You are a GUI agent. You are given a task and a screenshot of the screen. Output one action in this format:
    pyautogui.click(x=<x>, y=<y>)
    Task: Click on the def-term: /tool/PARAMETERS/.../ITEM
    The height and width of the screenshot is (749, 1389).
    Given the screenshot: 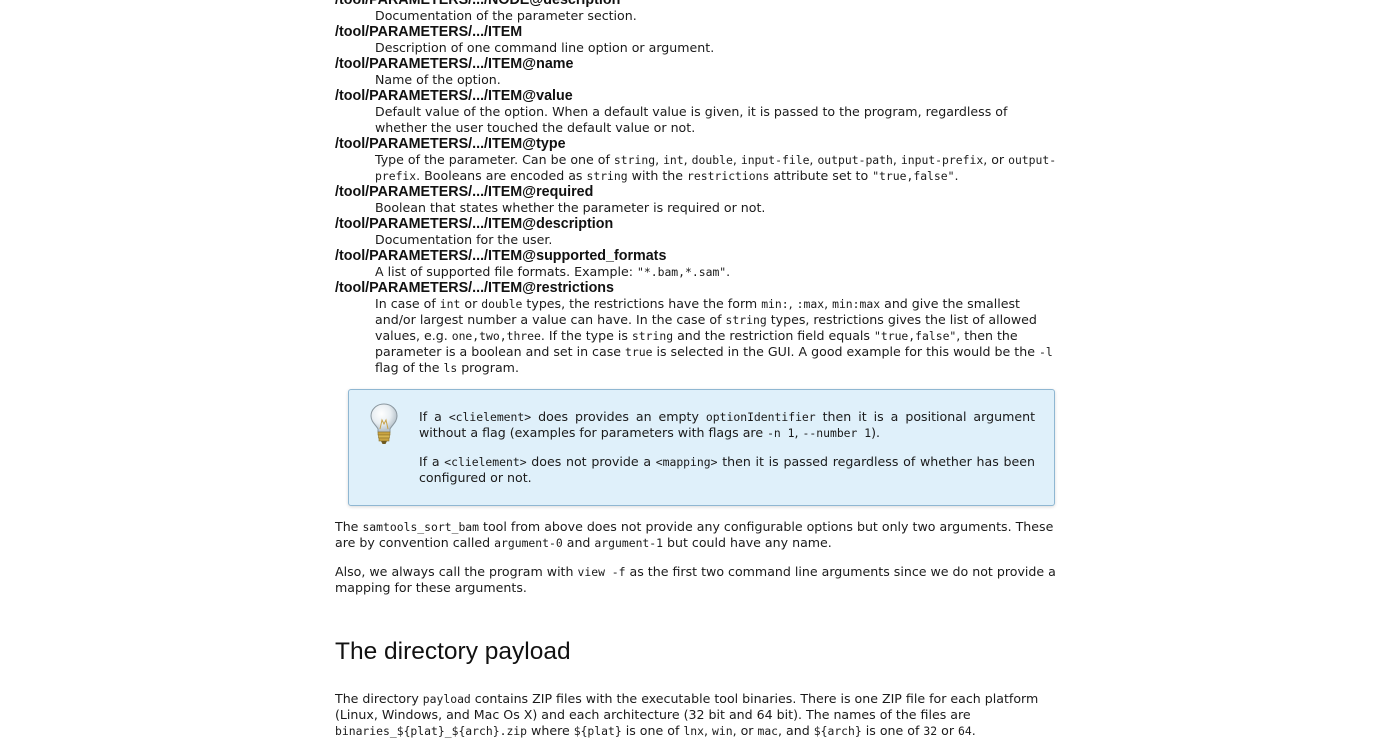 What is the action you would take?
    pyautogui.click(x=429, y=32)
    